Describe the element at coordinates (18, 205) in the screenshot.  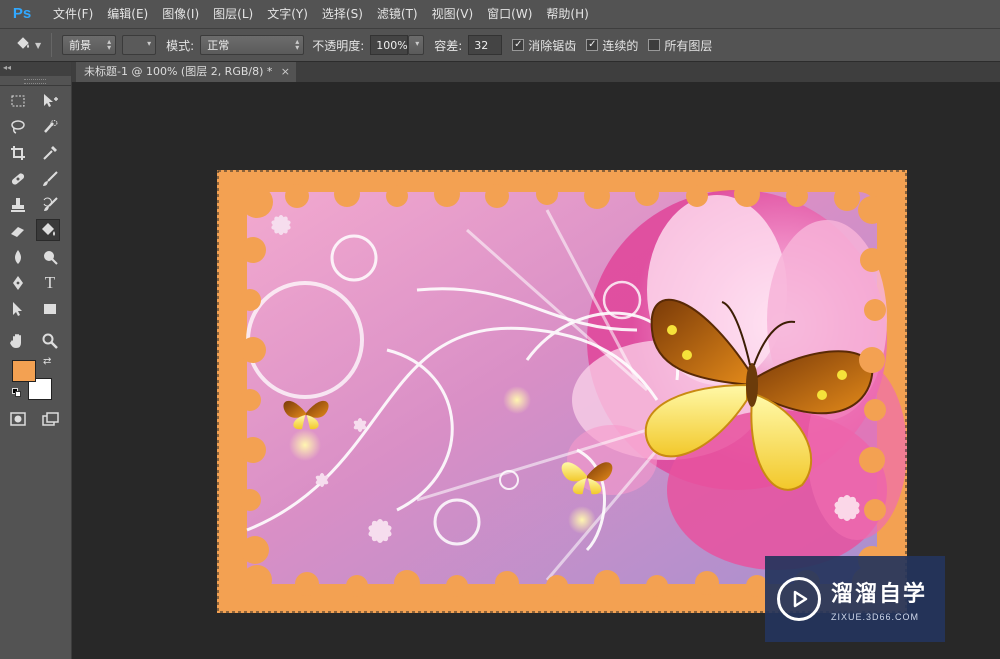
I see `clone-stamp-icon` at that location.